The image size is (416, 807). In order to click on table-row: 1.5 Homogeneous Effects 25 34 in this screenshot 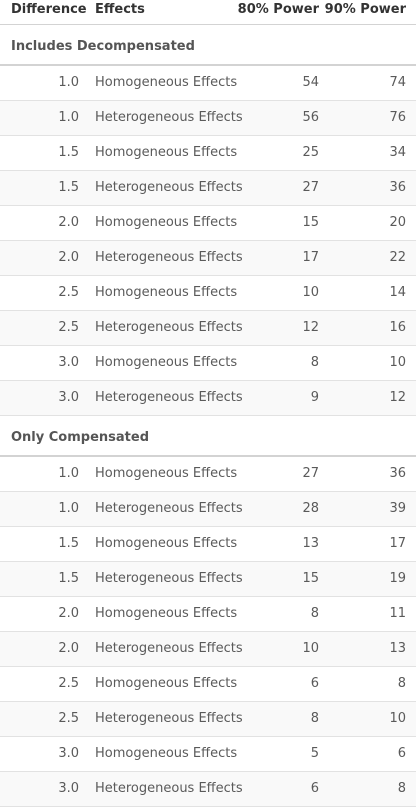, I will do `click(208, 153)`.